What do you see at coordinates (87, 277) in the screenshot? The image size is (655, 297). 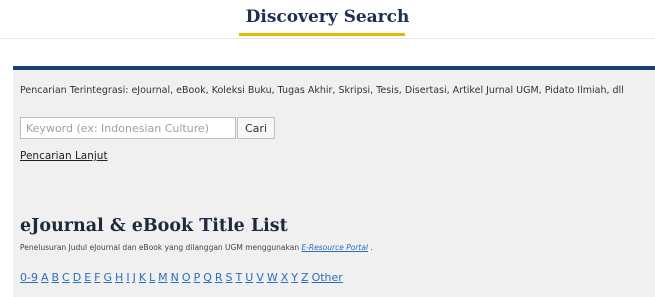 I see `alpha-link-e: E` at bounding box center [87, 277].